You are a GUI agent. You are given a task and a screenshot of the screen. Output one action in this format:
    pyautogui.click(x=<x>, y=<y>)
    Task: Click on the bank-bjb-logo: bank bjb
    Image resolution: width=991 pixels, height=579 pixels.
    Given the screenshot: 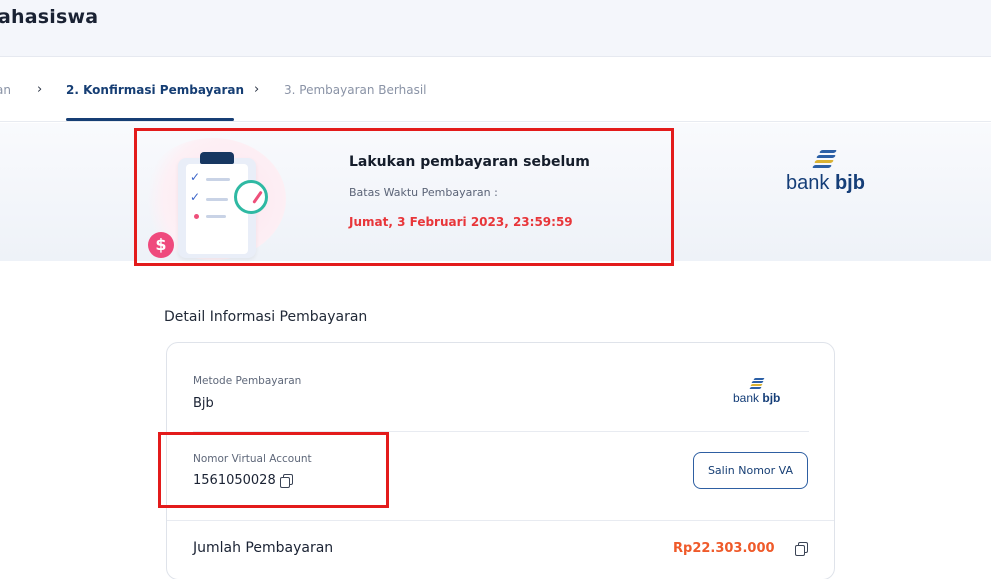 What is the action you would take?
    pyautogui.click(x=825, y=172)
    